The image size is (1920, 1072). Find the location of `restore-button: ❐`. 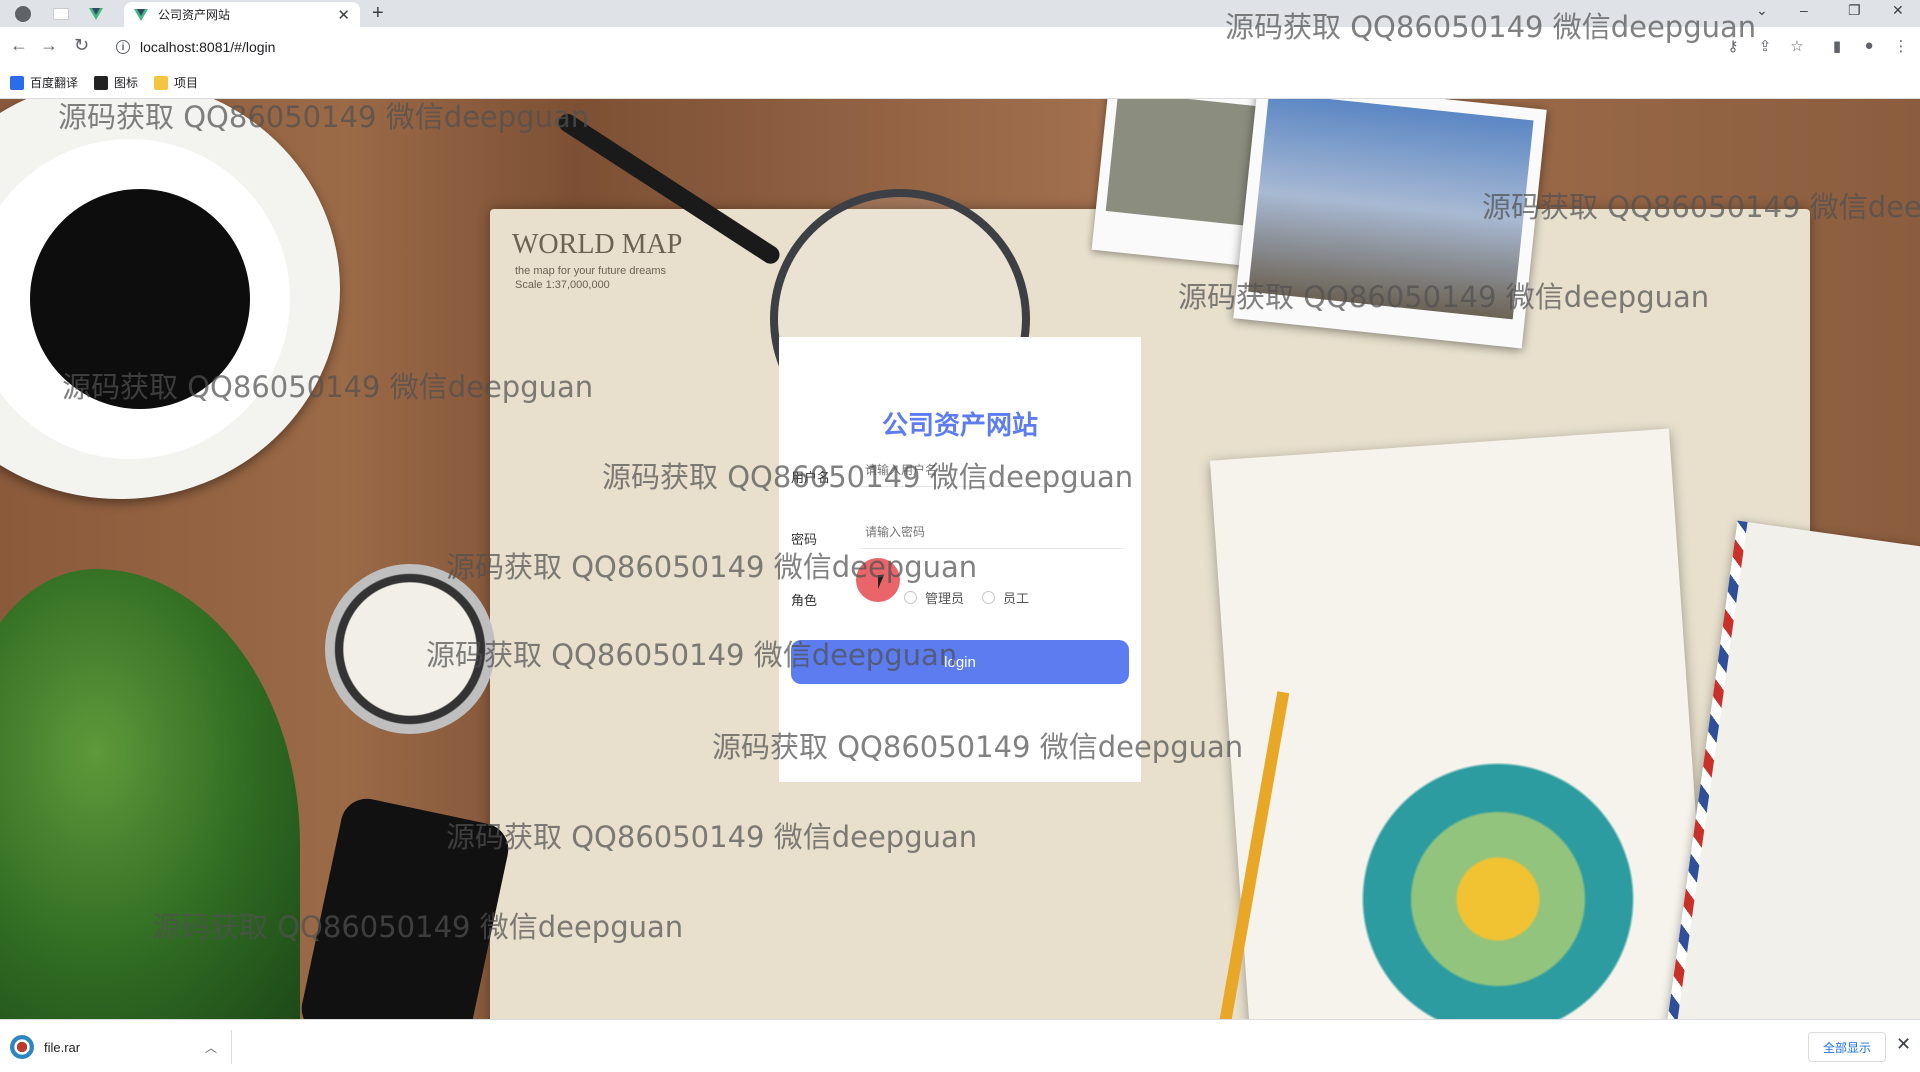

restore-button: ❐ is located at coordinates (1854, 10).